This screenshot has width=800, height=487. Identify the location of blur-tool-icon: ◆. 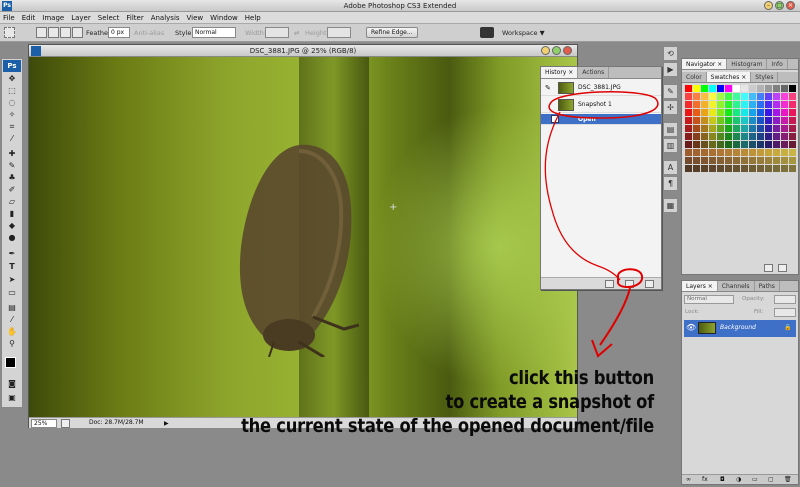
(12, 226).